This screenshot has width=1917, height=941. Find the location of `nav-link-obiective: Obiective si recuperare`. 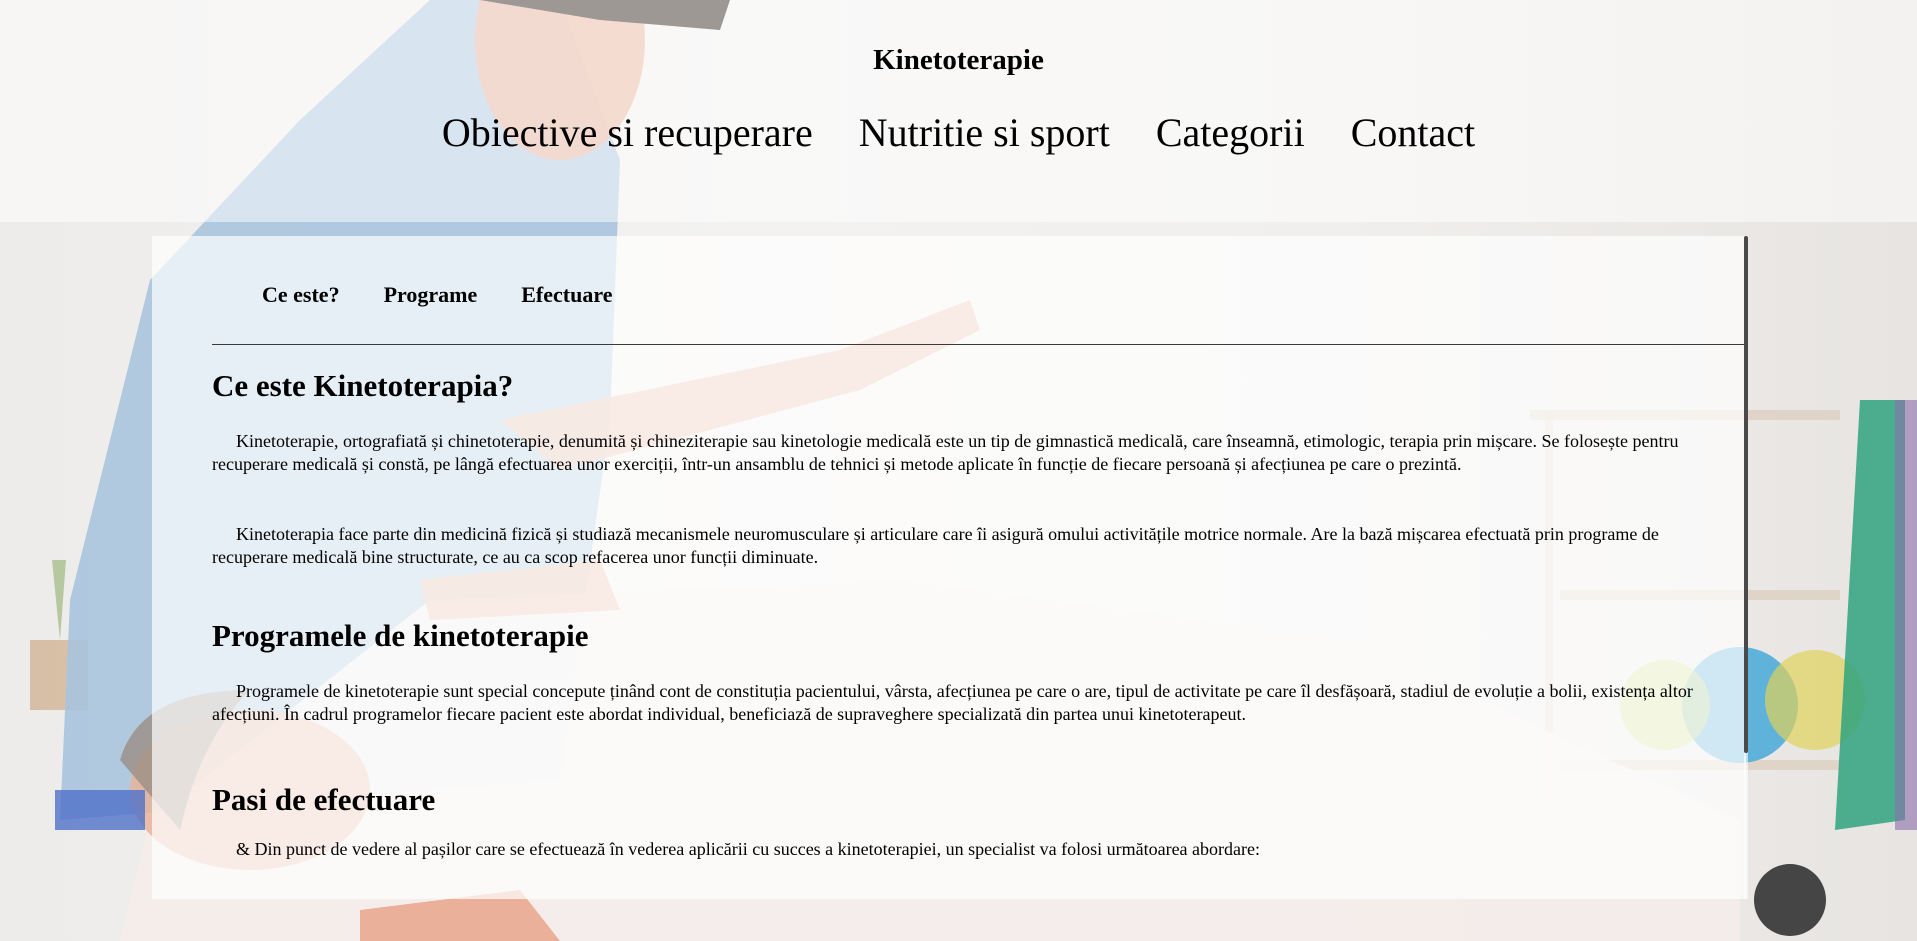

nav-link-obiective: Obiective si recuperare is located at coordinates (627, 133).